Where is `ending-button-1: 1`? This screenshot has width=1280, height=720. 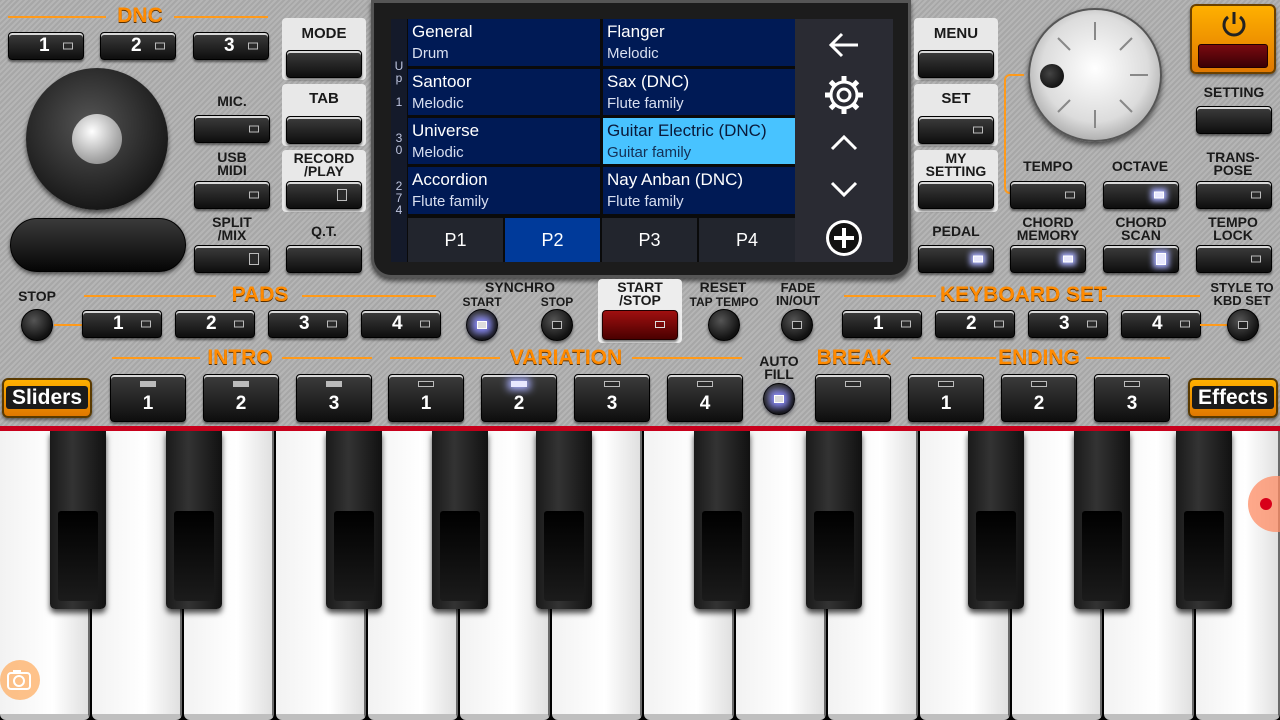
ending-button-1: 1 is located at coordinates (946, 398).